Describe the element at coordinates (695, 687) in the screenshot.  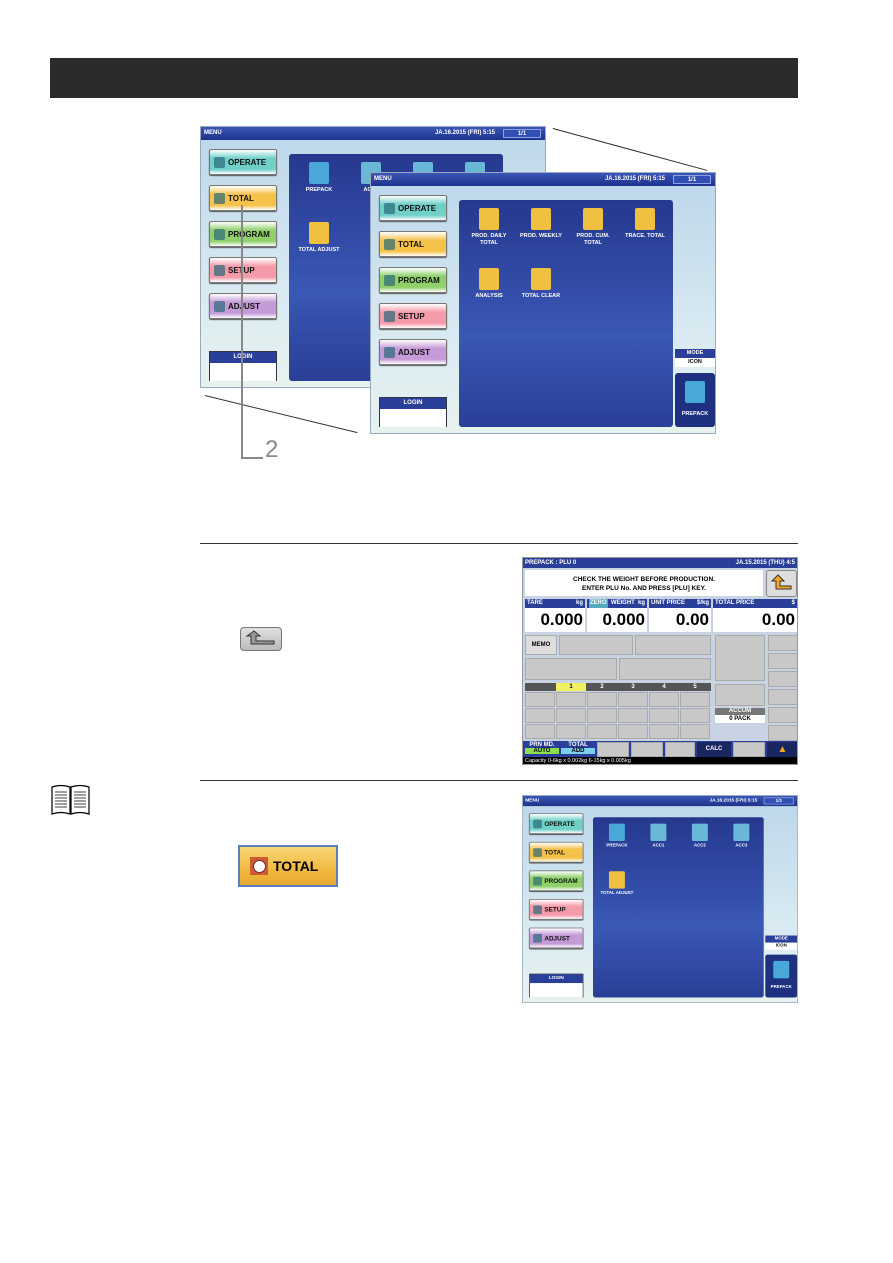
I see `page-tab: 5` at that location.